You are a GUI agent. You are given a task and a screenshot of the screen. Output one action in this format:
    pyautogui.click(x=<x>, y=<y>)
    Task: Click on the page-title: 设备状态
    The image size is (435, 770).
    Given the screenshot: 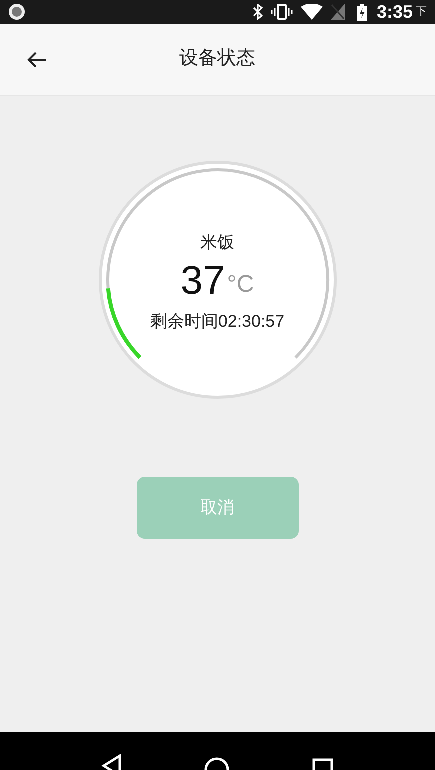 What is the action you would take?
    pyautogui.click(x=218, y=59)
    